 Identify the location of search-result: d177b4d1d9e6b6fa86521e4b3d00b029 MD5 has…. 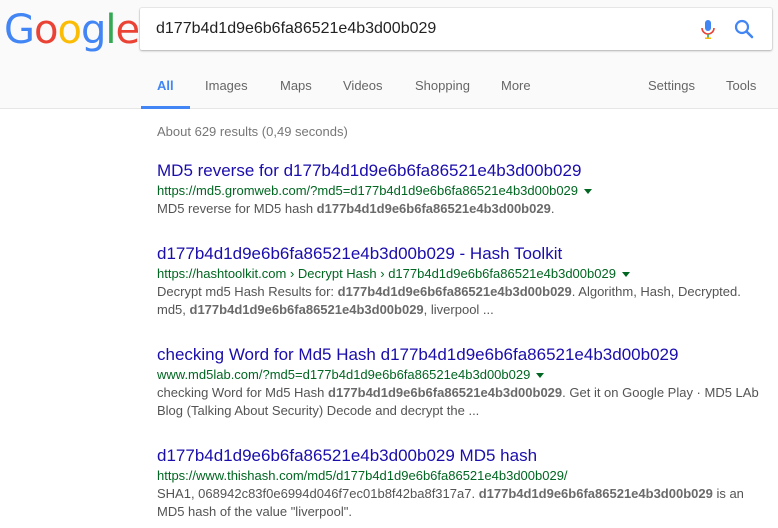
(462, 483).